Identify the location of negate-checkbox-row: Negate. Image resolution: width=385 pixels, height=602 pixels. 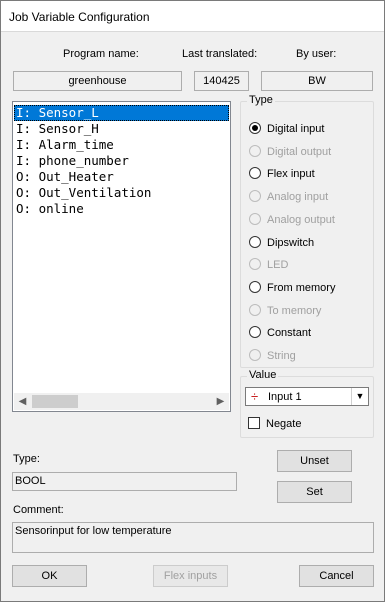
(274, 424).